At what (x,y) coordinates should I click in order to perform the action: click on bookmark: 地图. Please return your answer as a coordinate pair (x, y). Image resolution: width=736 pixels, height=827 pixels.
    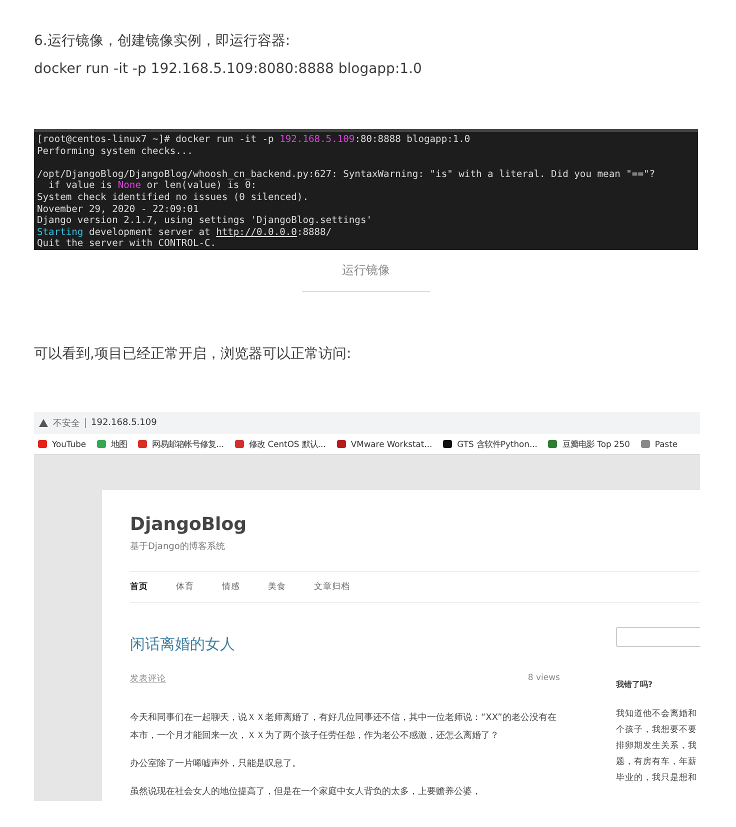
    Looking at the image, I should click on (112, 444).